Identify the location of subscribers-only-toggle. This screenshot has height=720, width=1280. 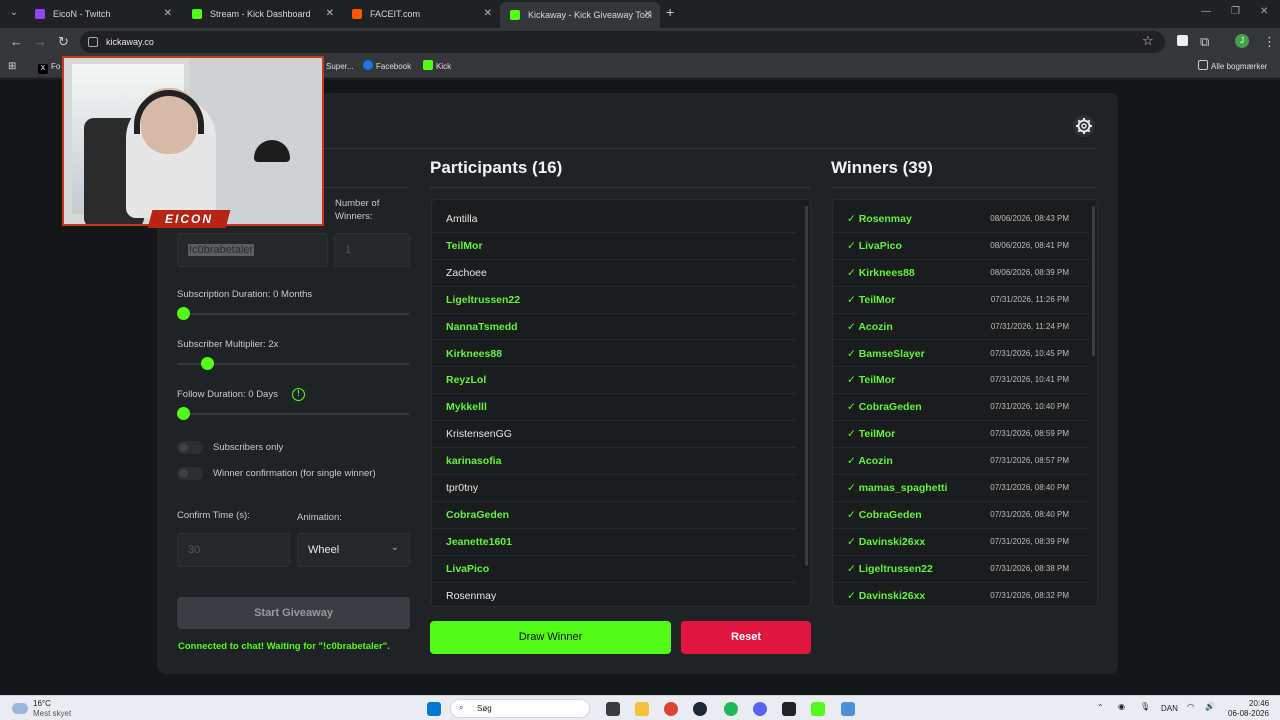
(190, 447).